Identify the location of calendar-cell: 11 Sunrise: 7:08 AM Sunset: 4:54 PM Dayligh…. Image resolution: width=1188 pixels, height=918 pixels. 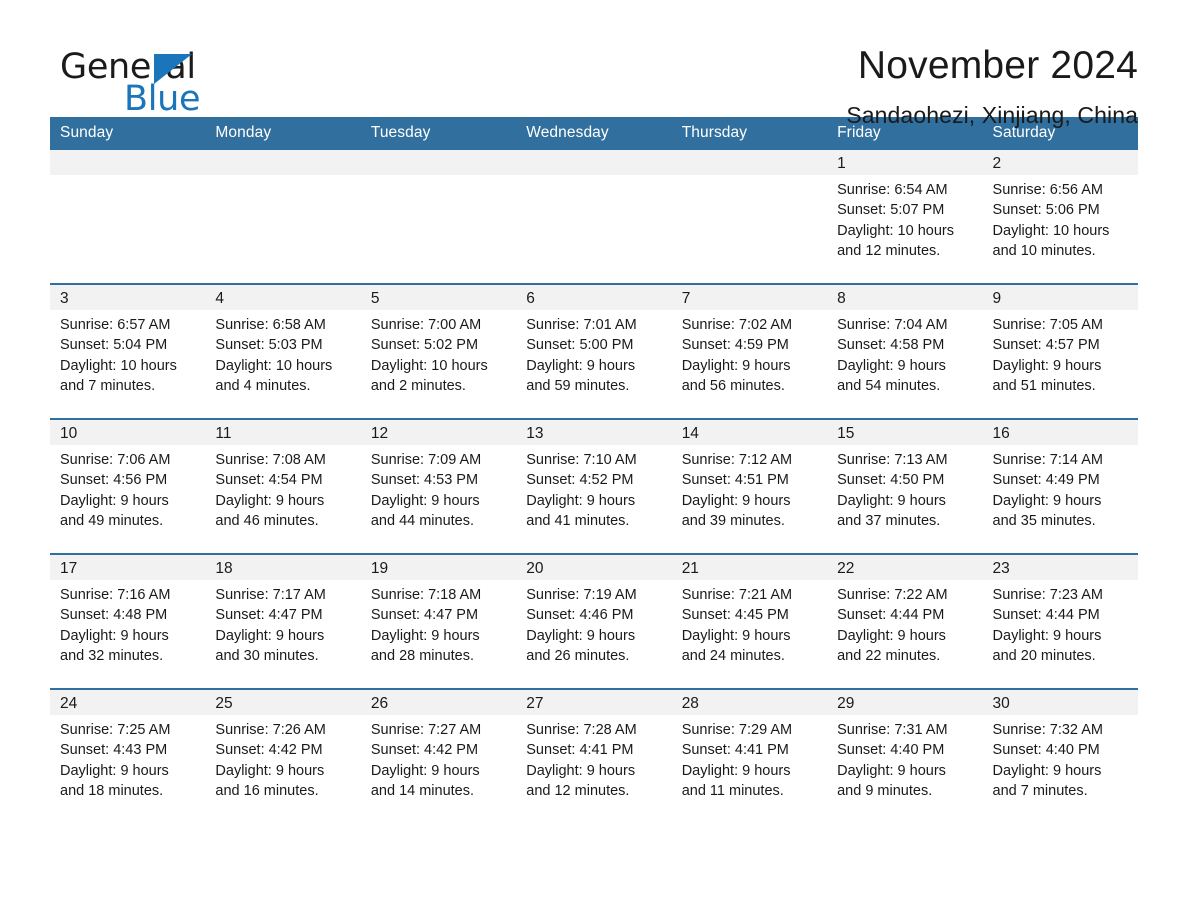
(283, 486).